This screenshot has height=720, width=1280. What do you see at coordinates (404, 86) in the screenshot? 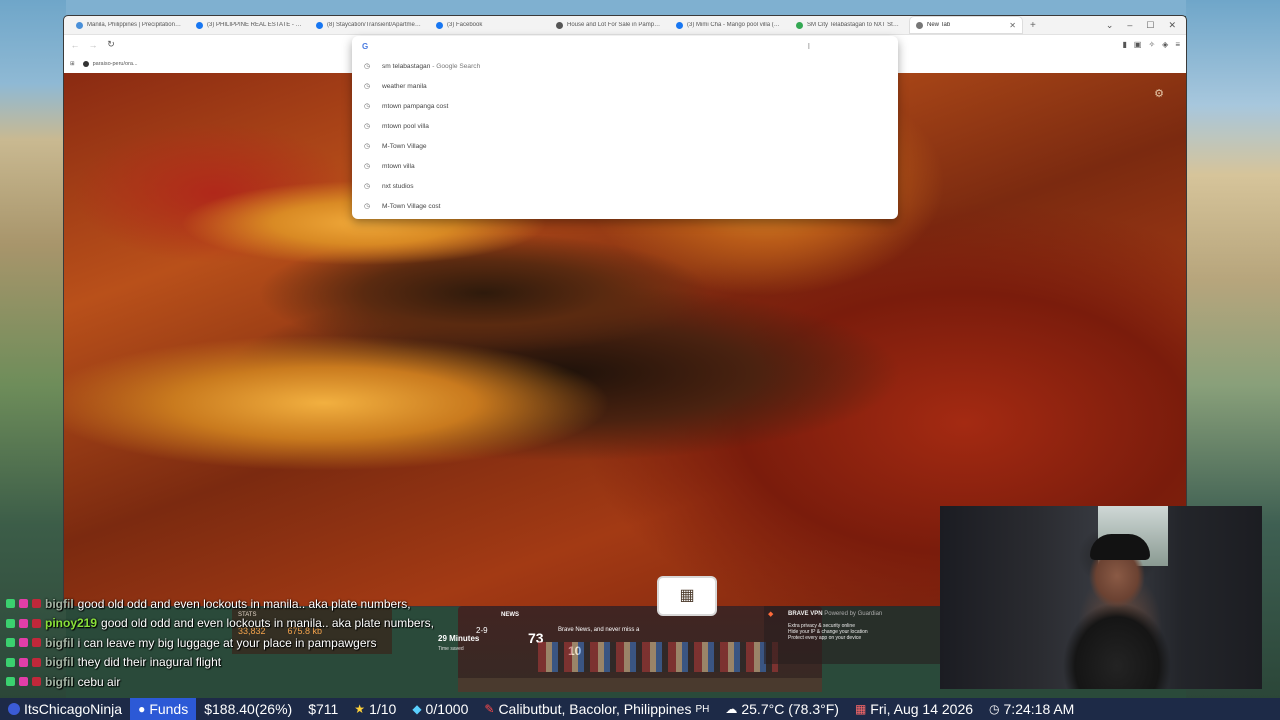
I see `suggestion-text: weather manila` at bounding box center [404, 86].